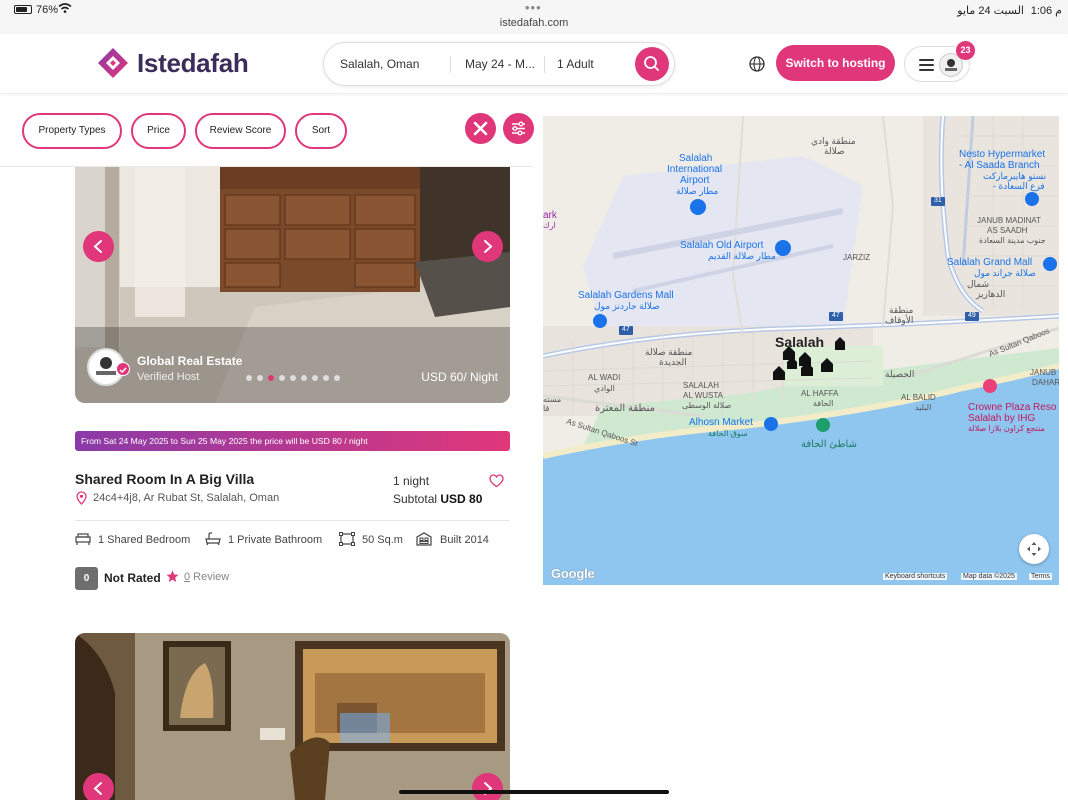 The width and height of the screenshot is (1068, 800). Describe the element at coordinates (172, 576) in the screenshot. I see `star-icon` at that location.